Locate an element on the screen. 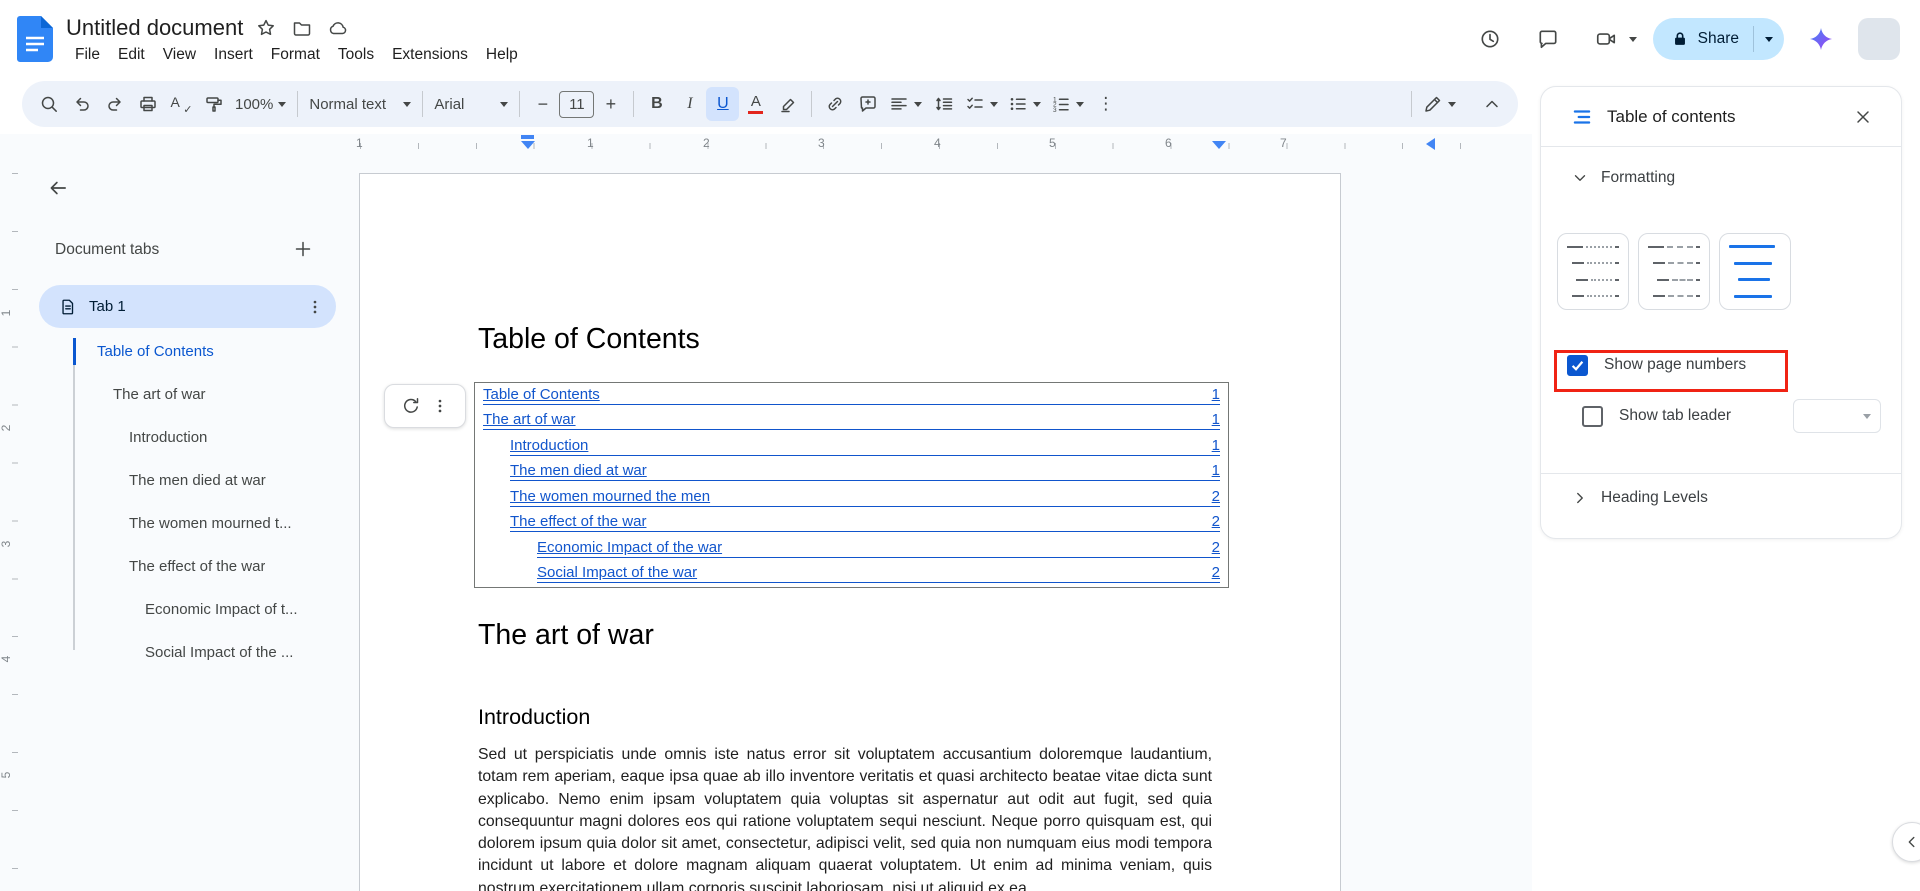 This screenshot has width=1920, height=891. tab-1-item: Tab 1 is located at coordinates (187, 306).